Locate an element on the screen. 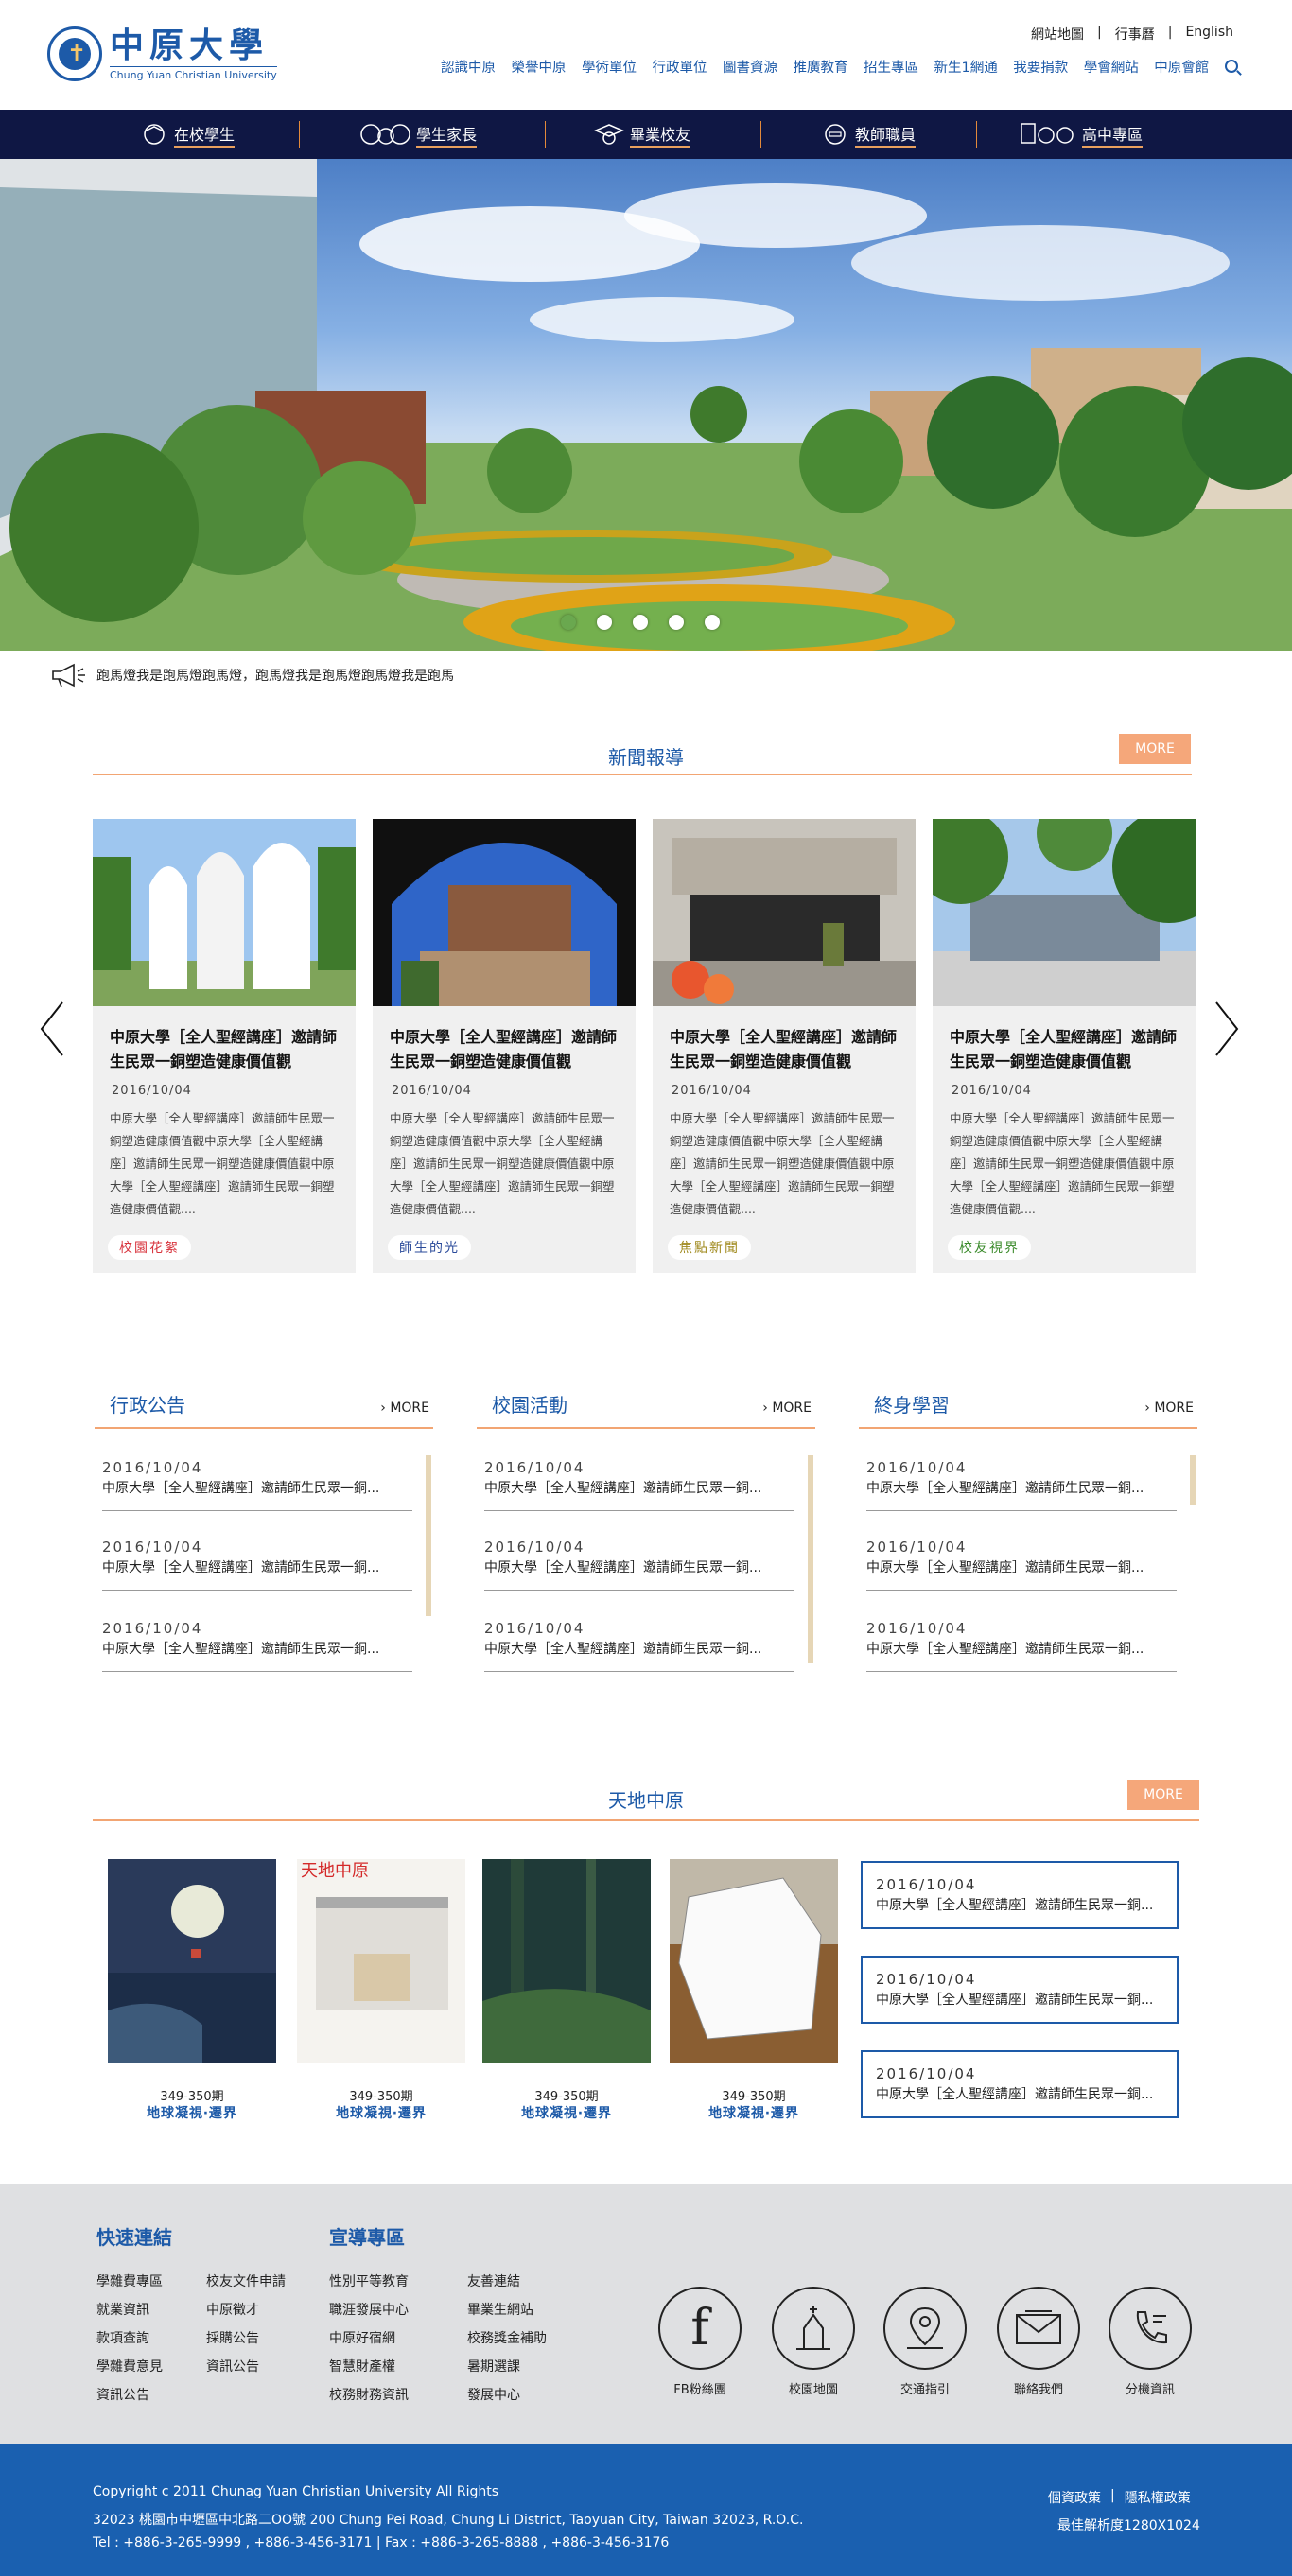 The width and height of the screenshot is (1292, 2576). nav-item: 圖書資源 is located at coordinates (750, 67).